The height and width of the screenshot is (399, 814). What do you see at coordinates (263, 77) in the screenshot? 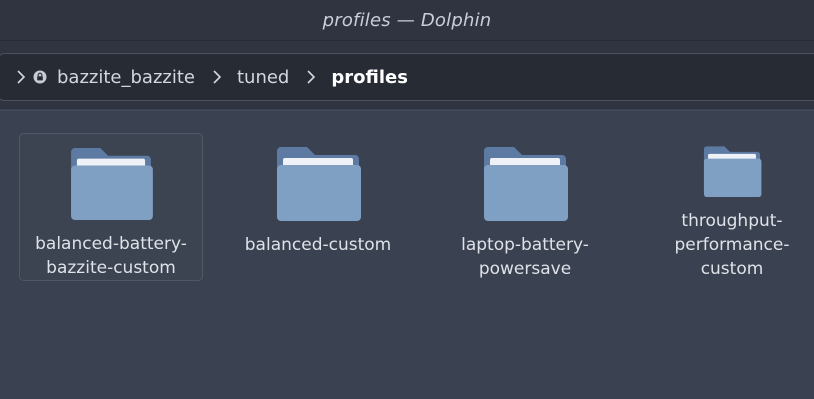
I see `breadcrumb-item-tuned: tuned` at bounding box center [263, 77].